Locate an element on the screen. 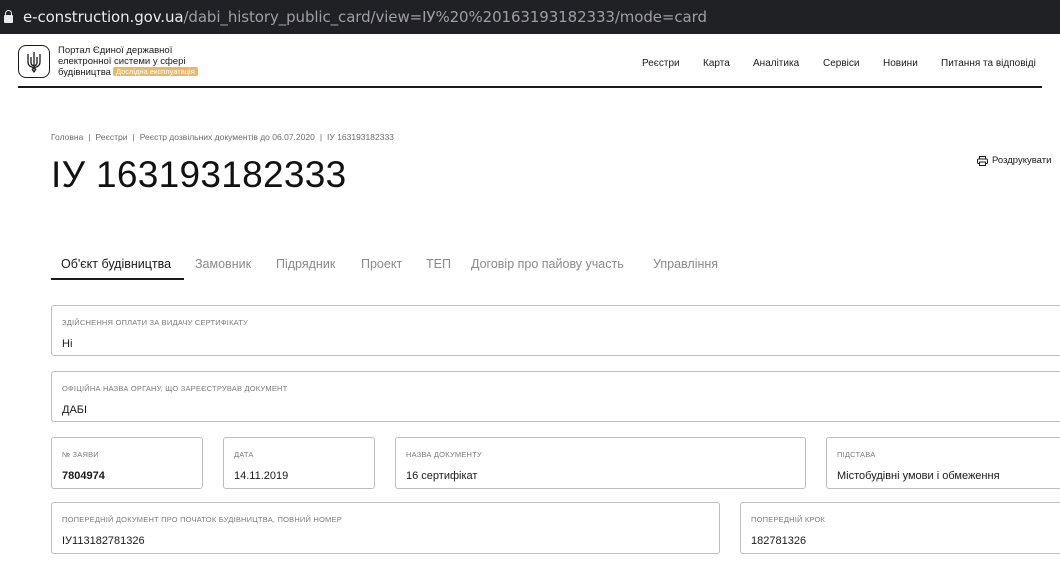 The image size is (1060, 562). tab-equity-agreement: Договір про пайову участь is located at coordinates (547, 264).